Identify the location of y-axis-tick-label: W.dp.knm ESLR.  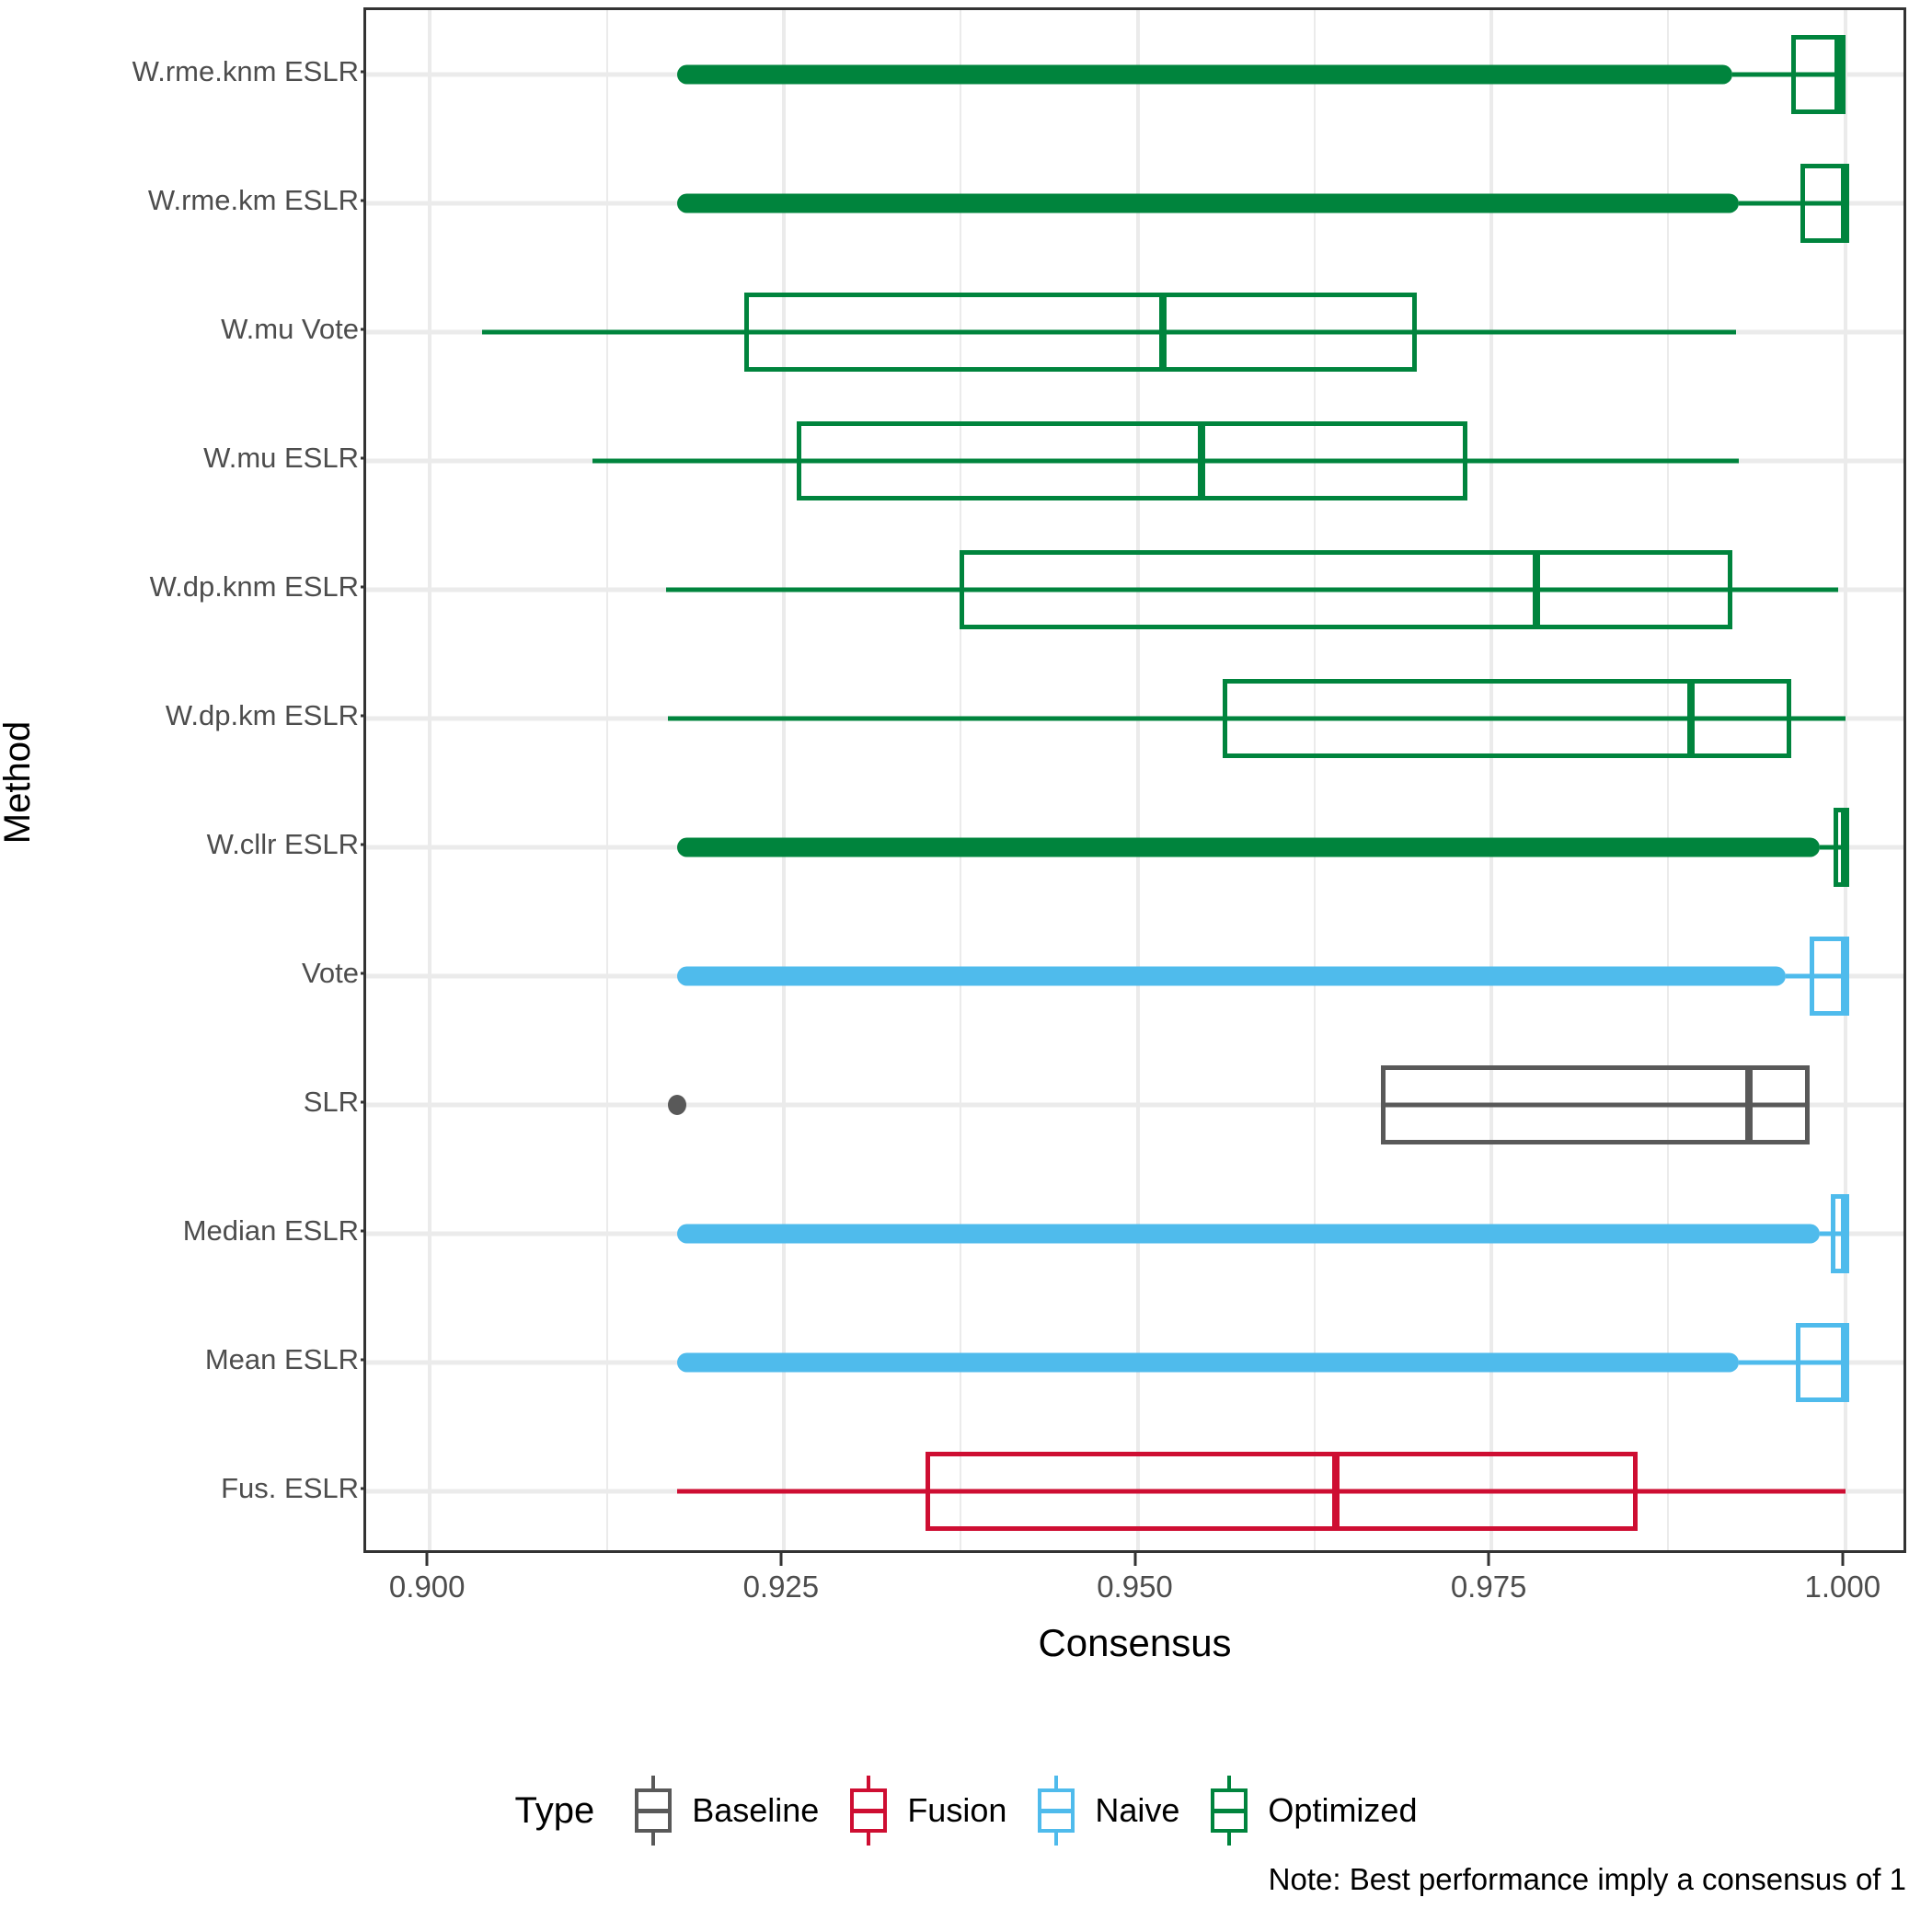
(254, 586).